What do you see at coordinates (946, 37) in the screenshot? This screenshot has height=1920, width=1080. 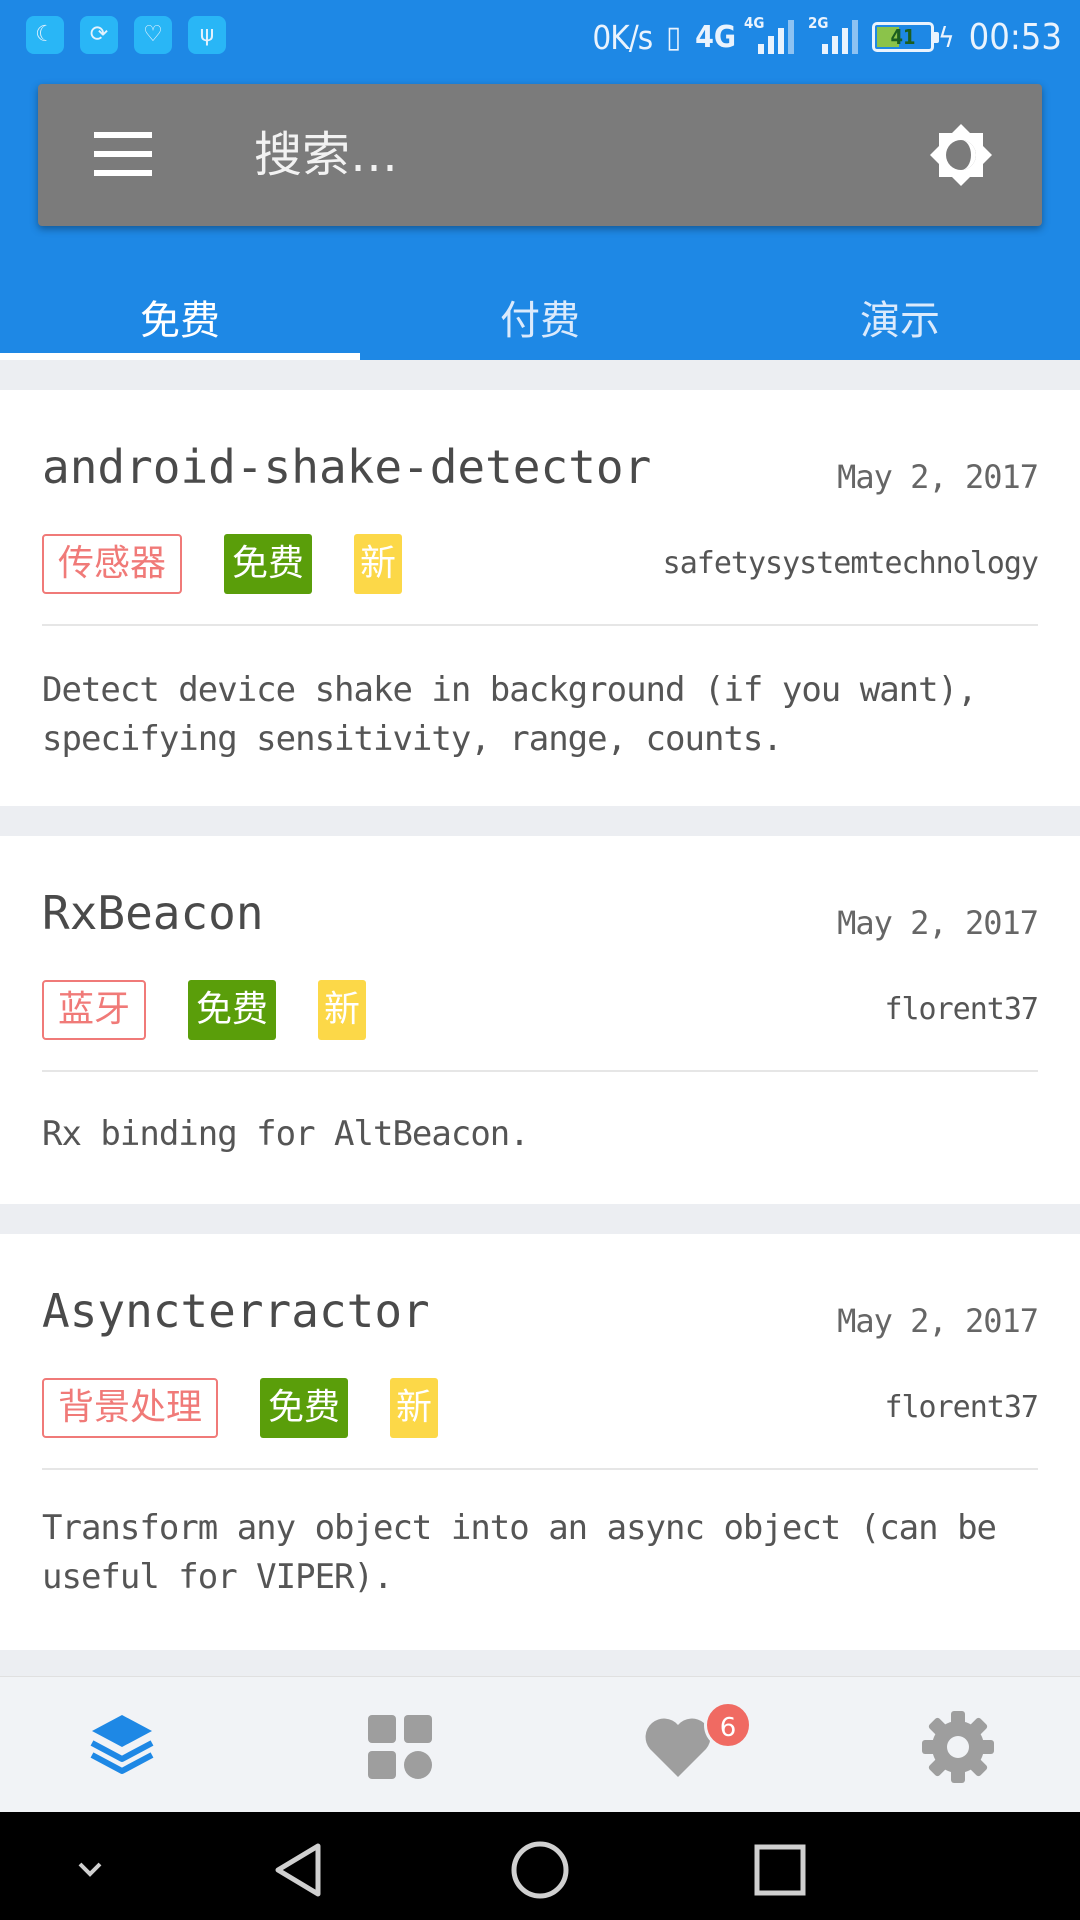 I see `charging-icon: ϟ` at bounding box center [946, 37].